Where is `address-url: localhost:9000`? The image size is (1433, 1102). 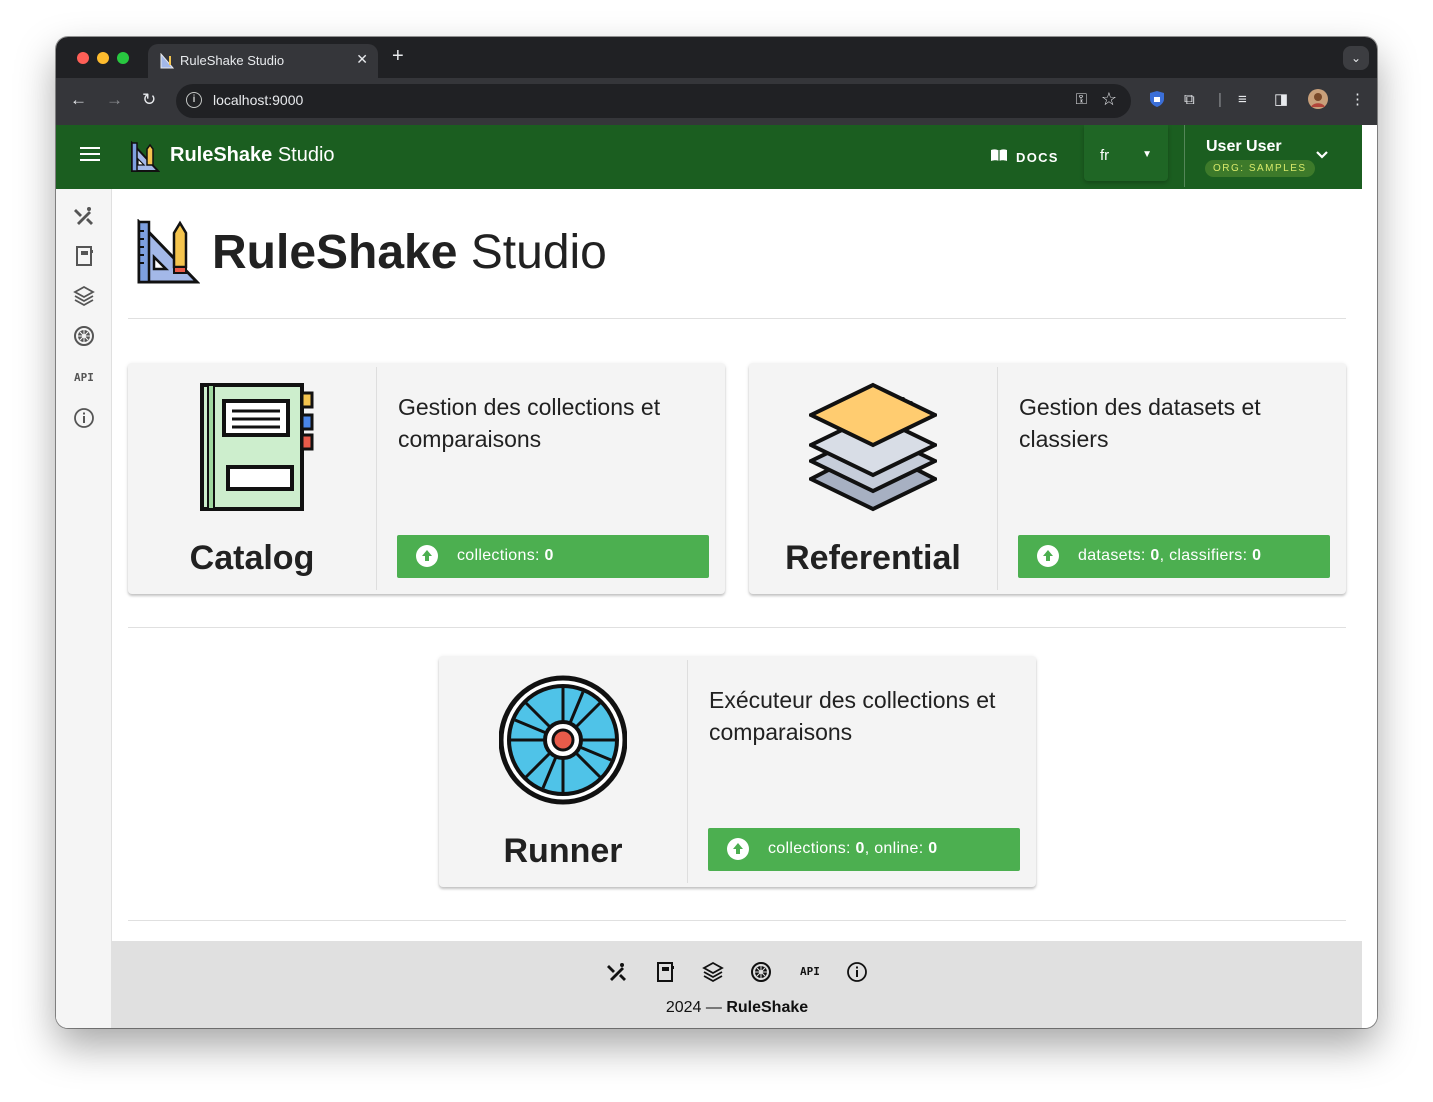
address-url: localhost:9000 is located at coordinates (258, 100).